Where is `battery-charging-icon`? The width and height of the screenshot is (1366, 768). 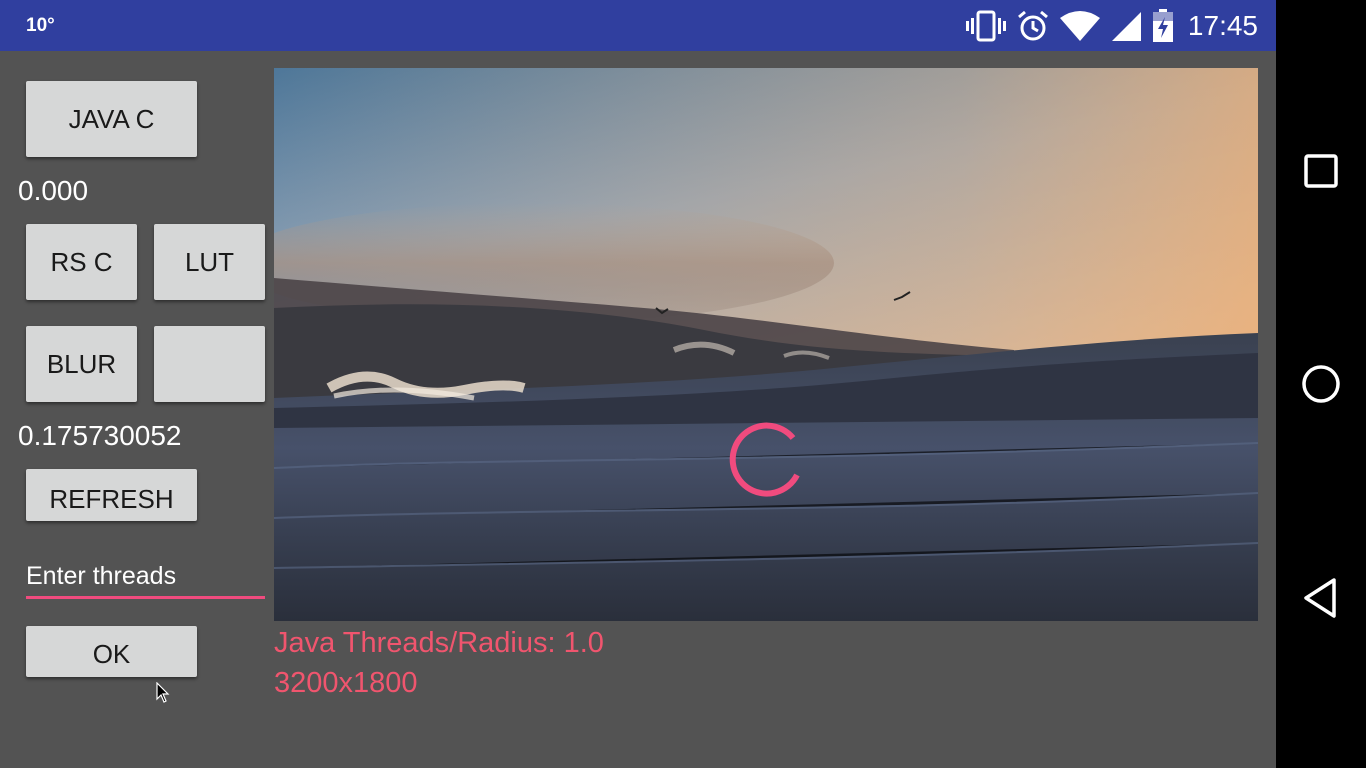
battery-charging-icon is located at coordinates (1163, 26).